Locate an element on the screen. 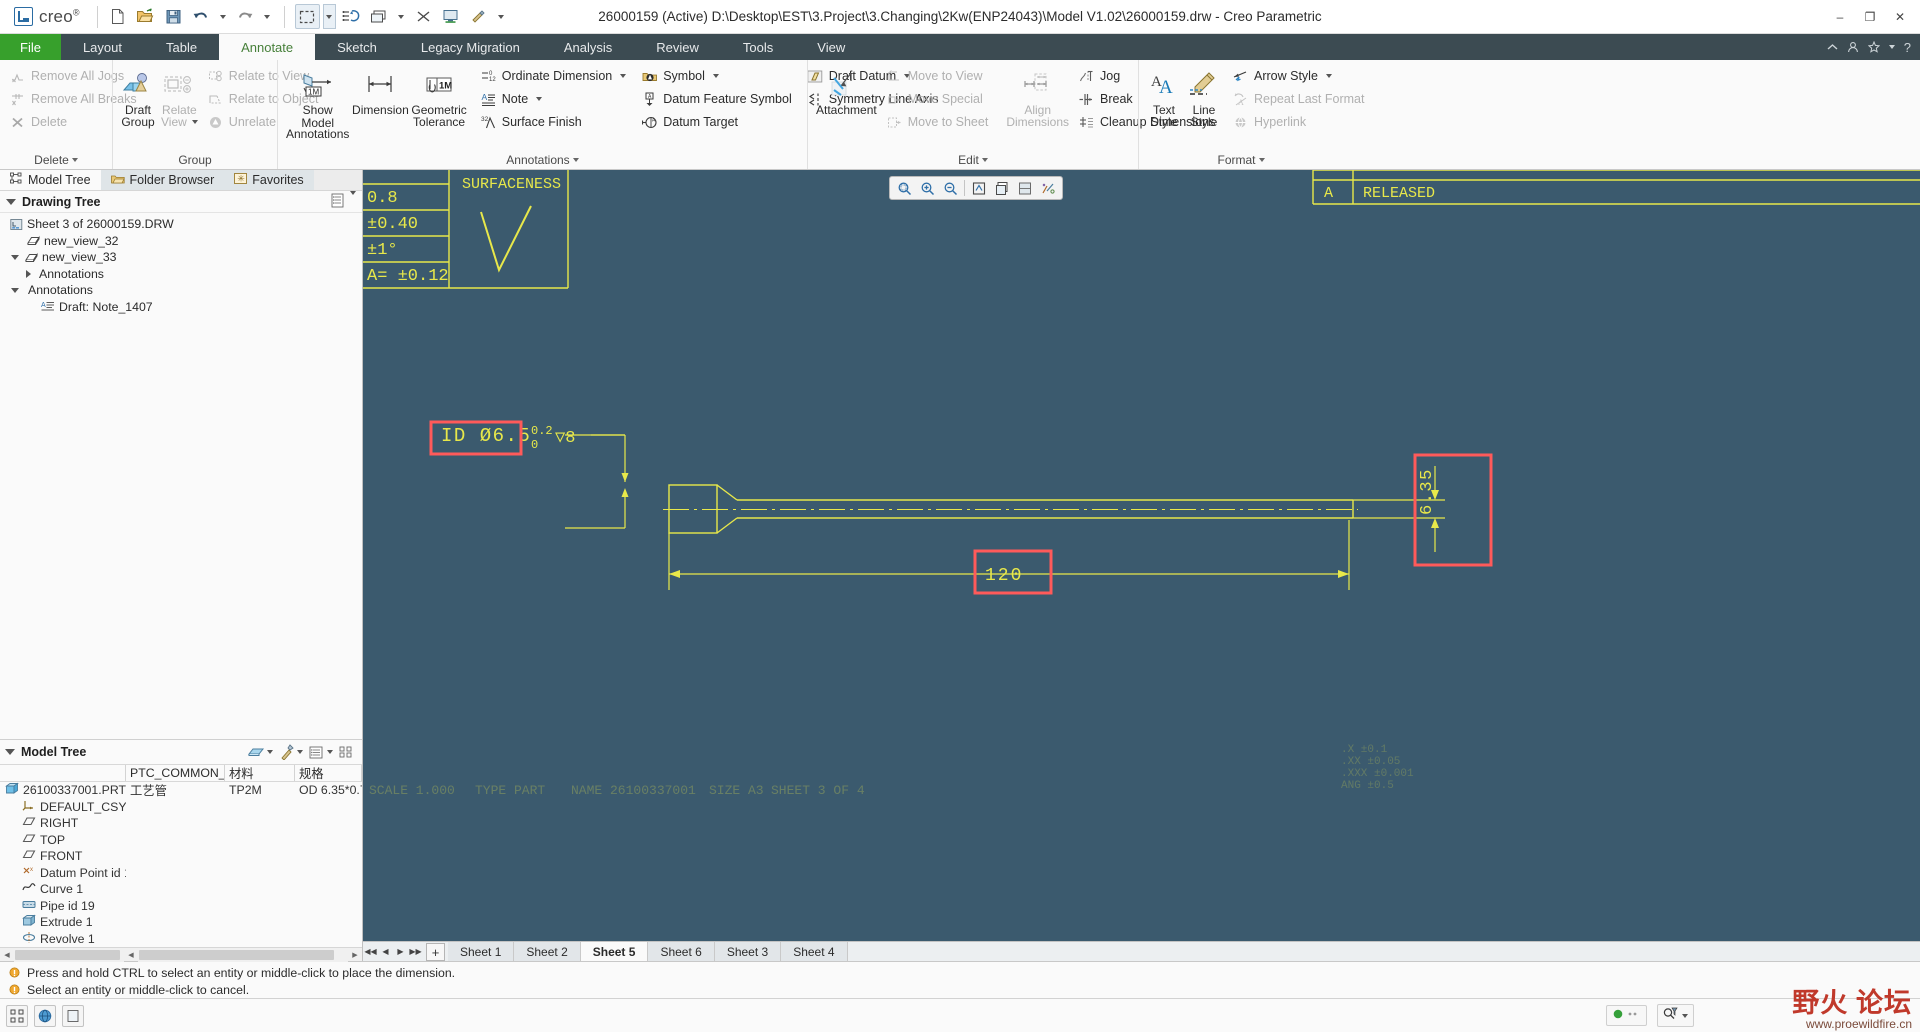 This screenshot has width=1920, height=1032. geometric-tolerance-button: 1M Geometric Tolerance is located at coordinates (438, 98).